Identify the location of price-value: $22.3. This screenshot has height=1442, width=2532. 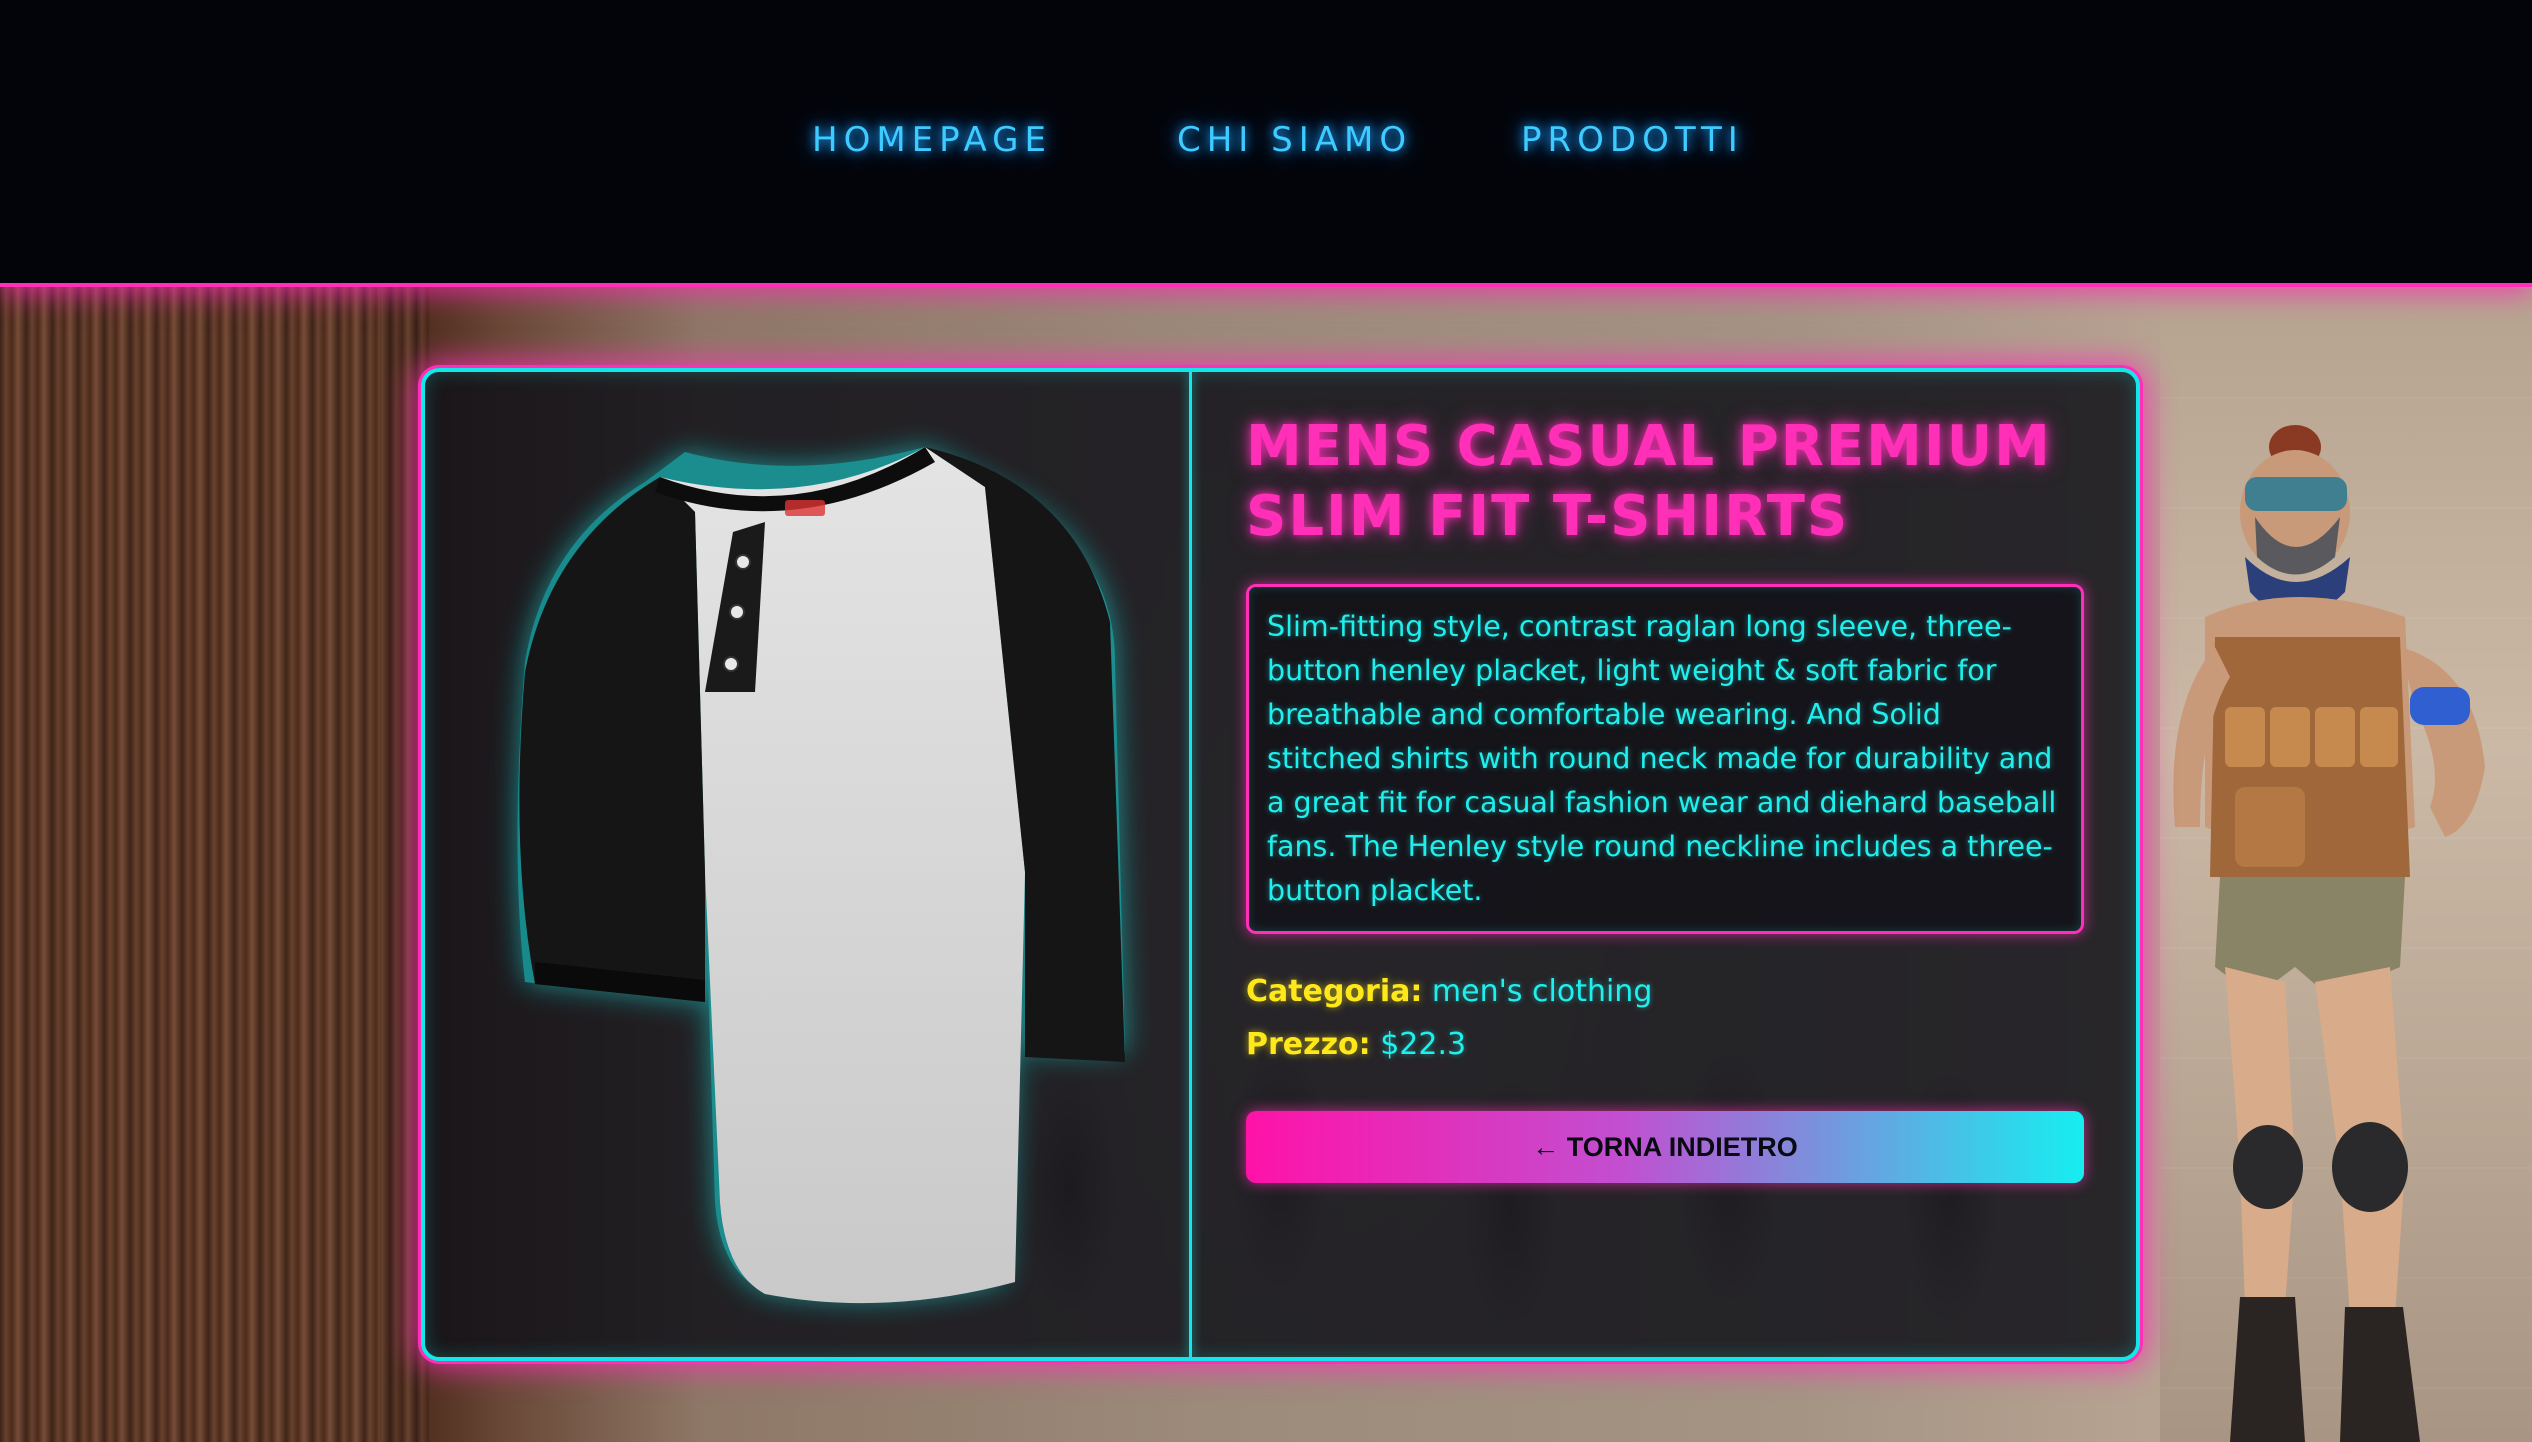
(1423, 1044).